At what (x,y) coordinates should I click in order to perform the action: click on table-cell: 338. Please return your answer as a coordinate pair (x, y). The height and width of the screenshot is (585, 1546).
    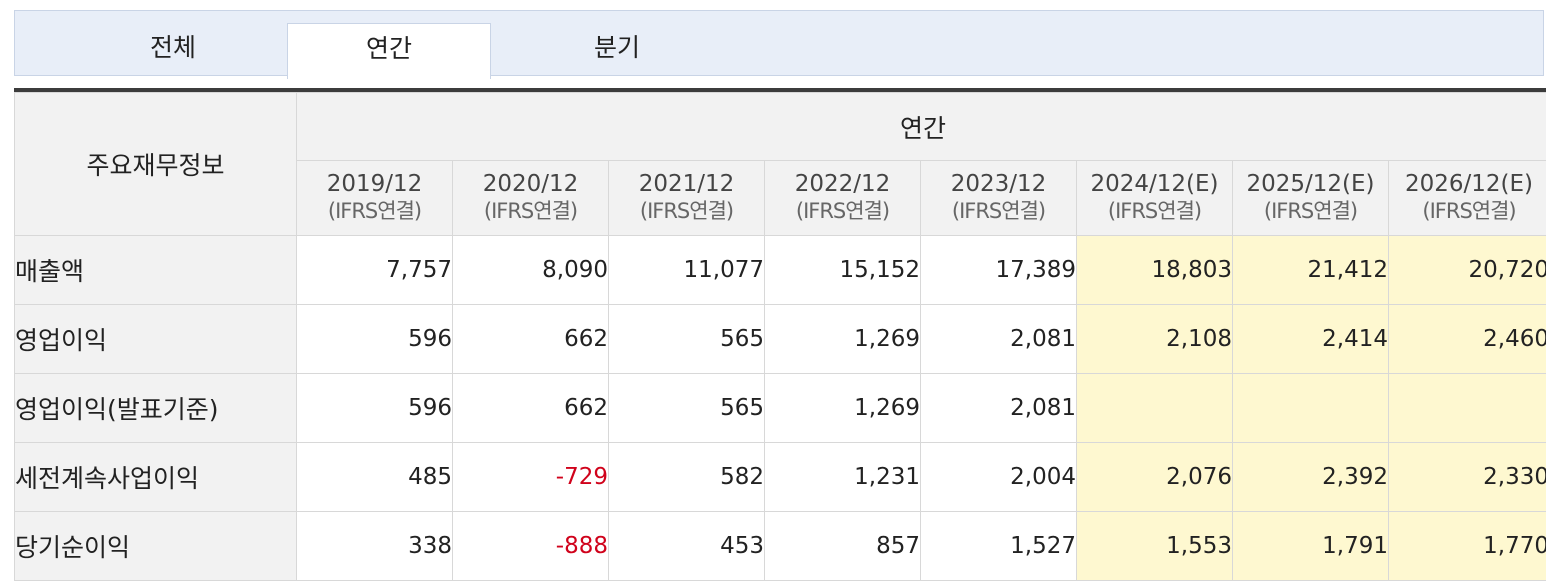
    Looking at the image, I should click on (374, 546).